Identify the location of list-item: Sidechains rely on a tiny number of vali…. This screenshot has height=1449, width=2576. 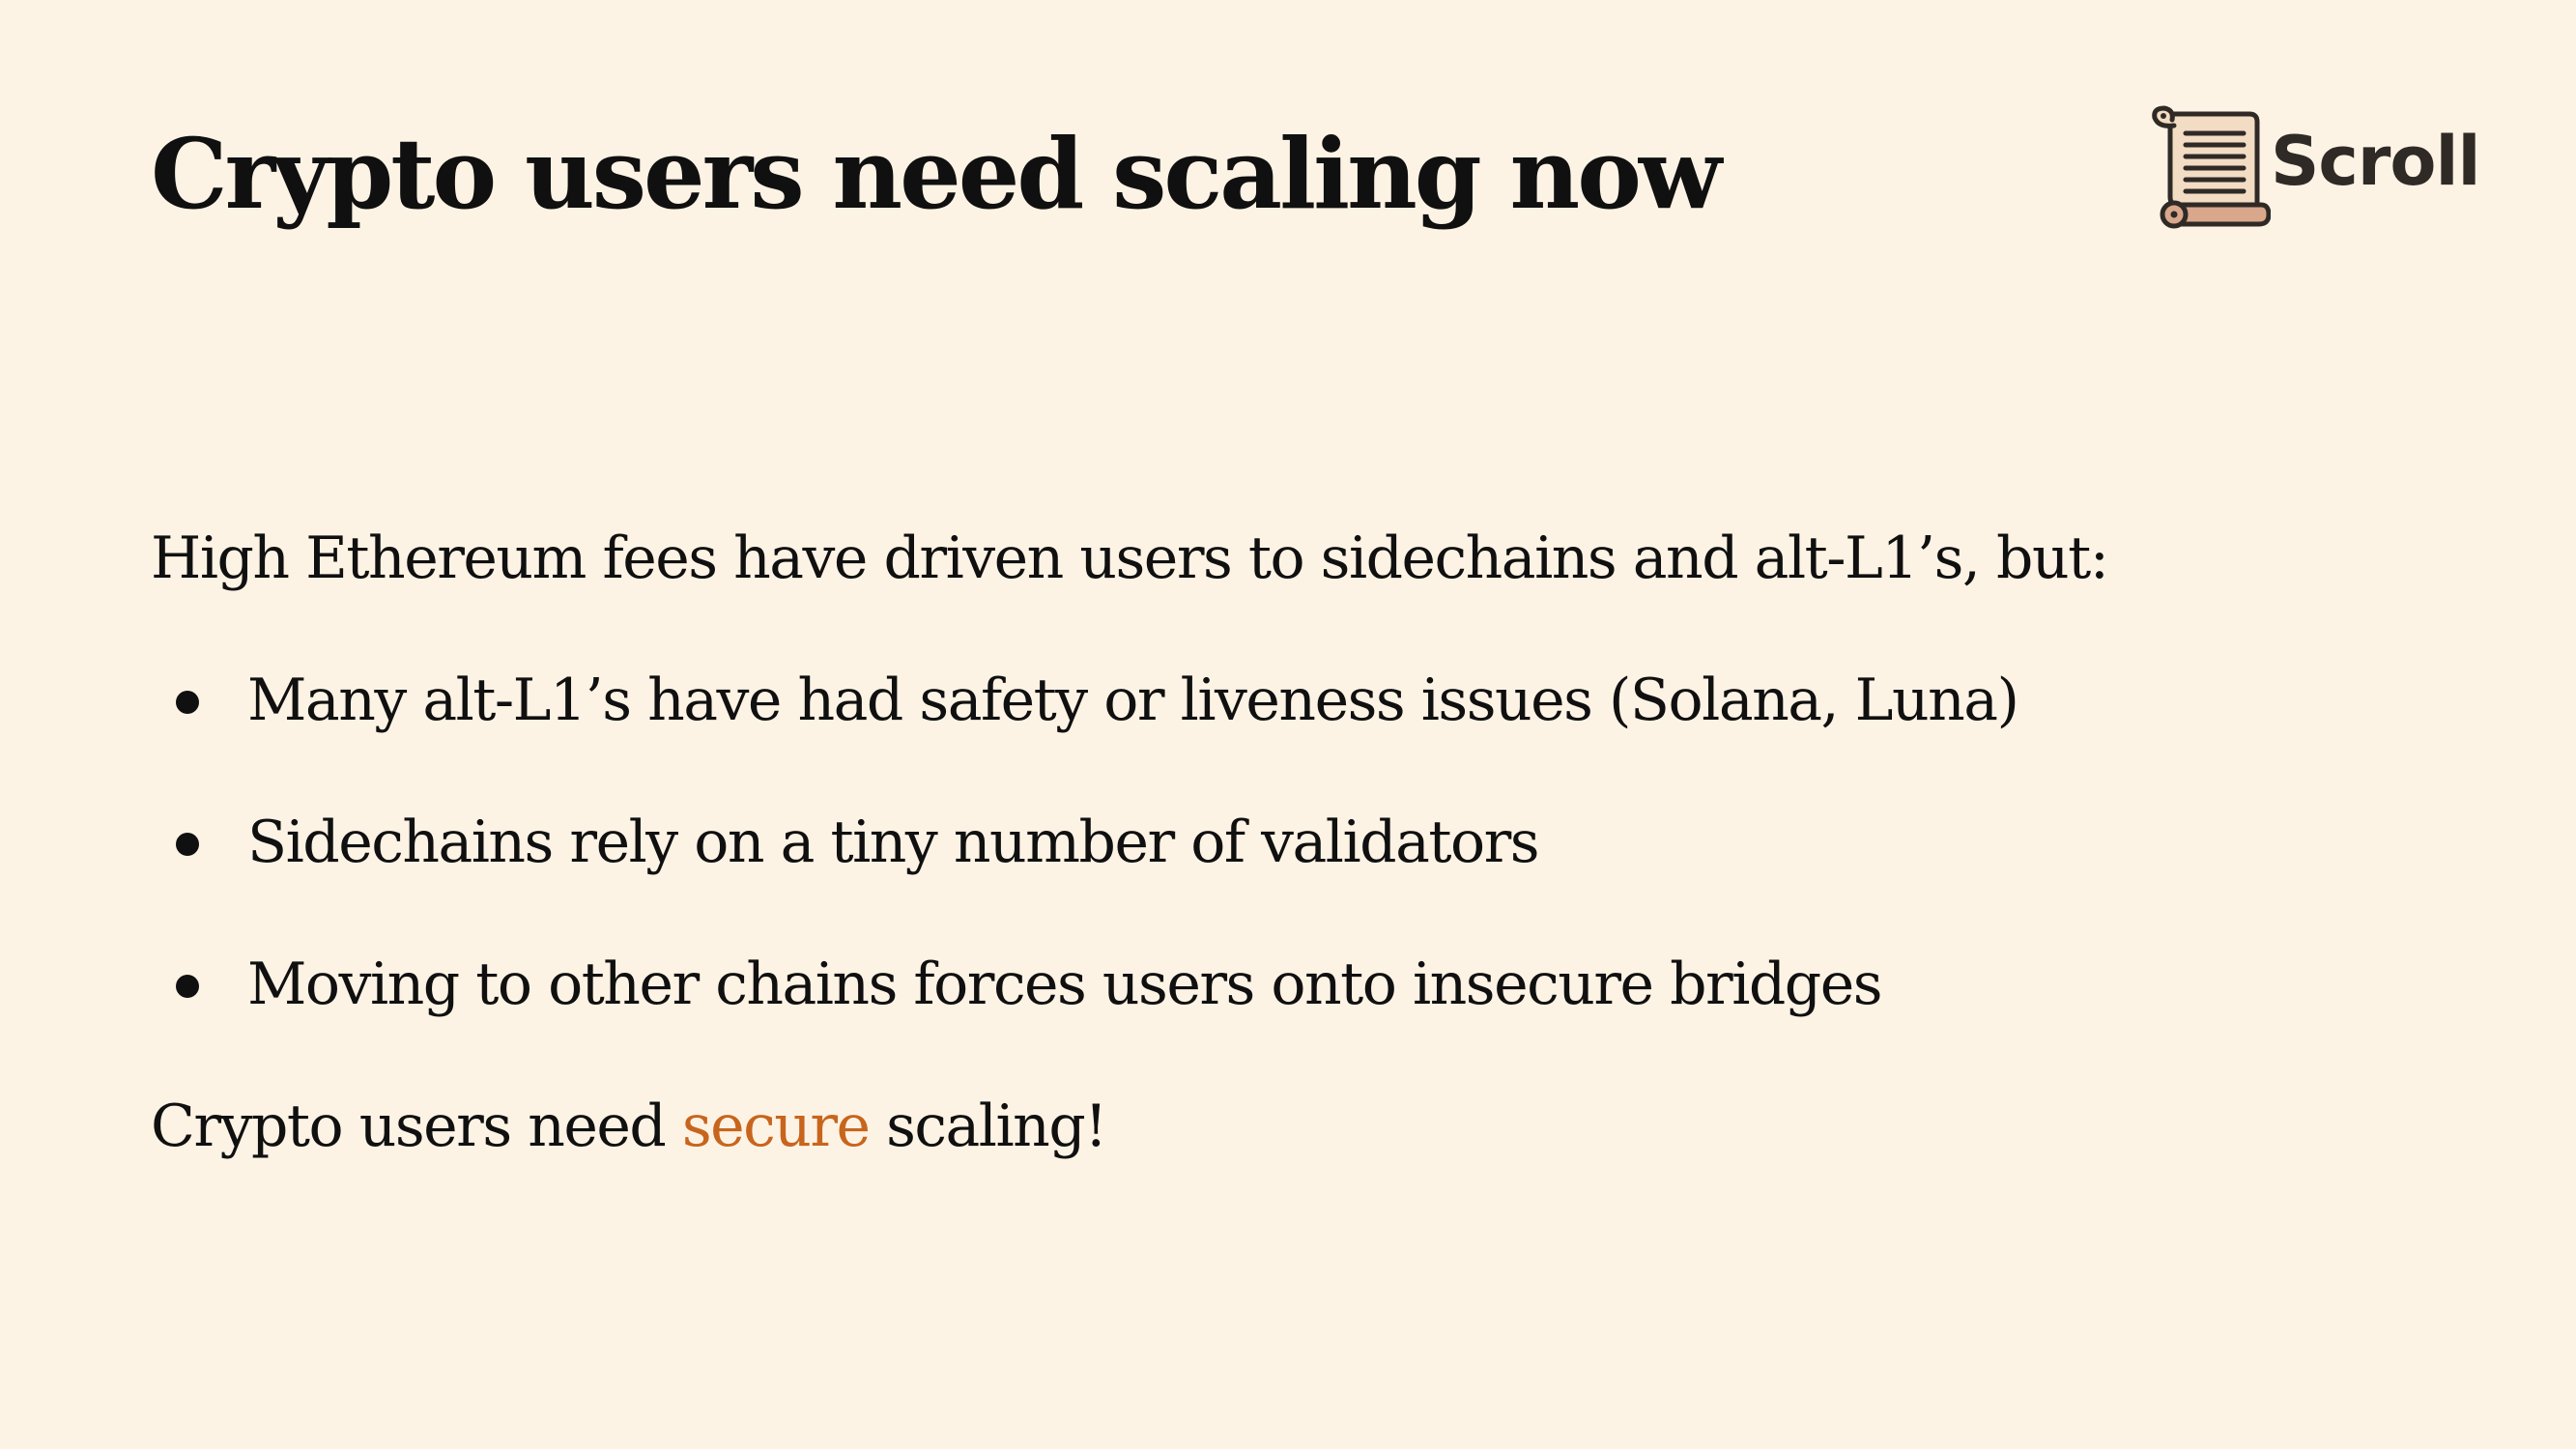
(1262, 842).